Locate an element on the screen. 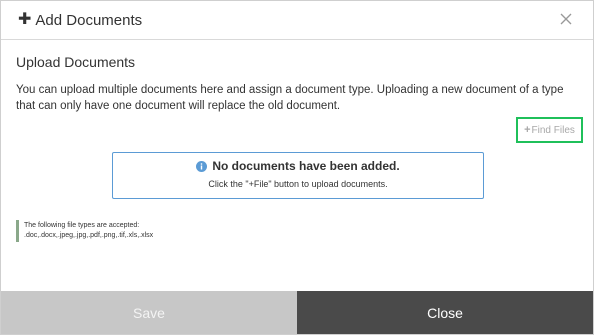 The height and width of the screenshot is (335, 594). close-button: Close is located at coordinates (445, 312).